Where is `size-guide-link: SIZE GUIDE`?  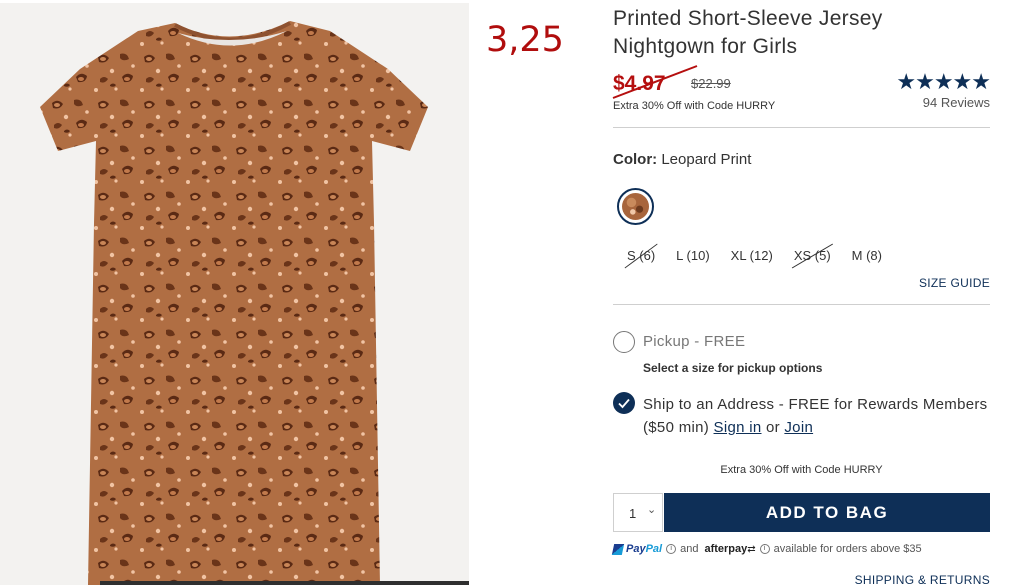
size-guide-link: SIZE GUIDE is located at coordinates (931, 283).